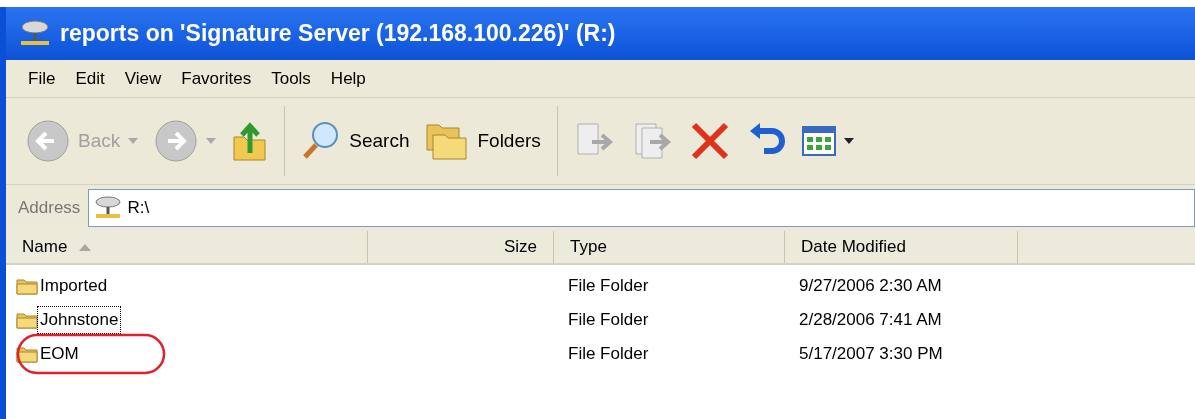 The width and height of the screenshot is (1195, 419). I want to click on column-header: Size, so click(461, 247).